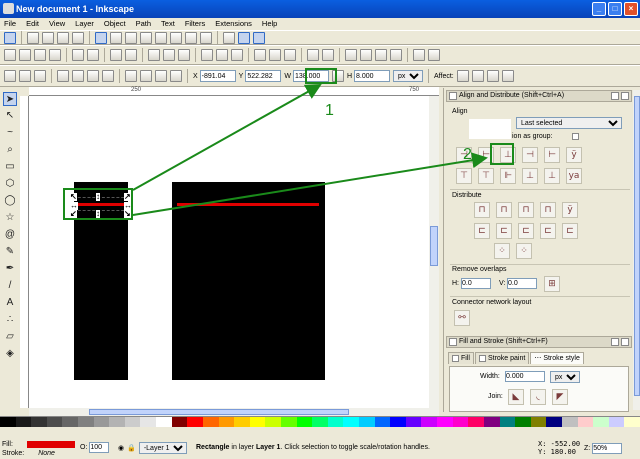  What do you see at coordinates (290, 55) in the screenshot?
I see `unlink-clone-icon` at bounding box center [290, 55].